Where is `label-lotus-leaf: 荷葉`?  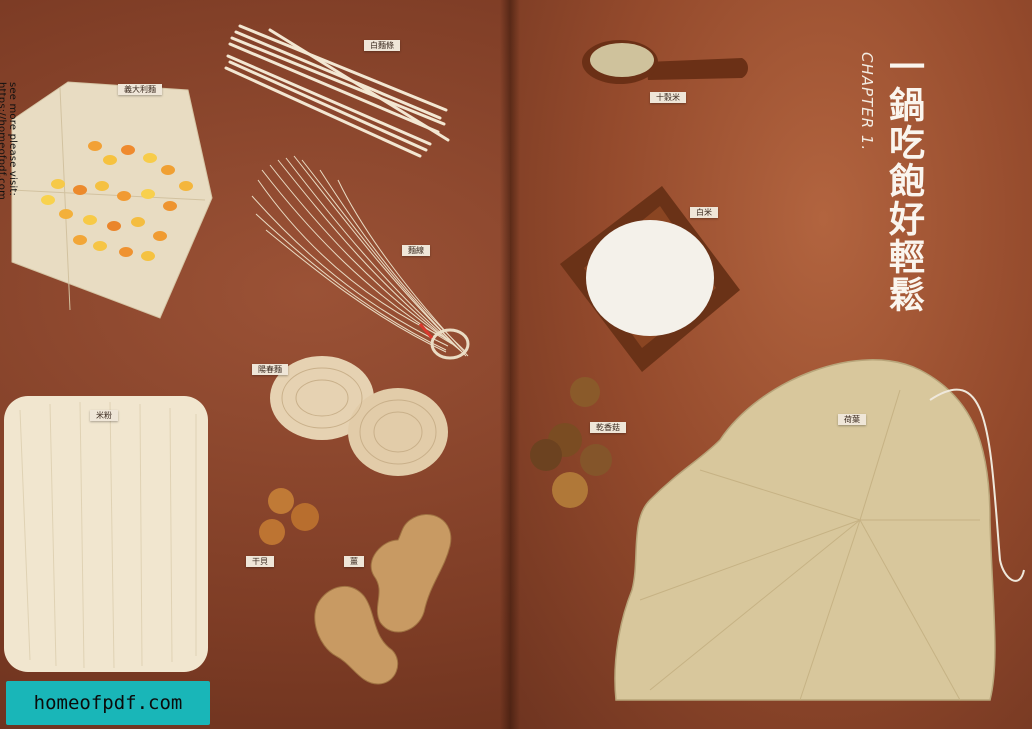
label-lotus-leaf: 荷葉 is located at coordinates (852, 419).